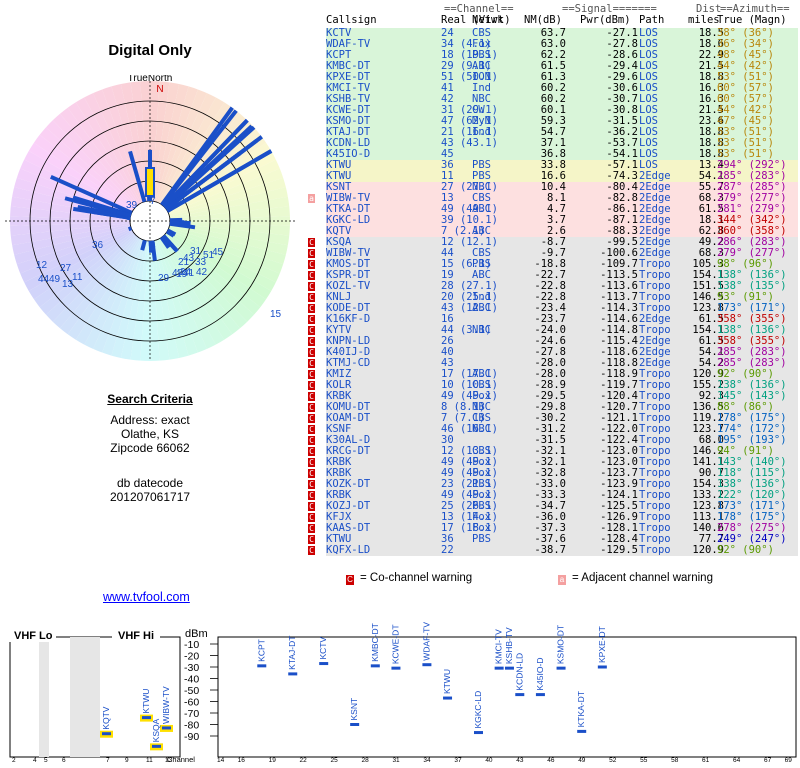 This screenshot has height=768, width=800. Describe the element at coordinates (143, 245) in the screenshot. I see `station-beam` at that location.